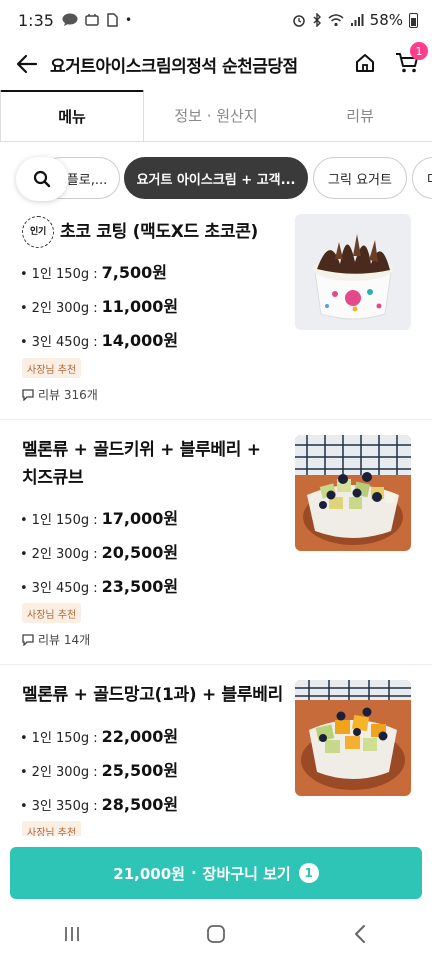 This screenshot has width=432, height=960. What do you see at coordinates (99, 305) in the screenshot?
I see `price-row: • 2인 300g :11,000원` at bounding box center [99, 305].